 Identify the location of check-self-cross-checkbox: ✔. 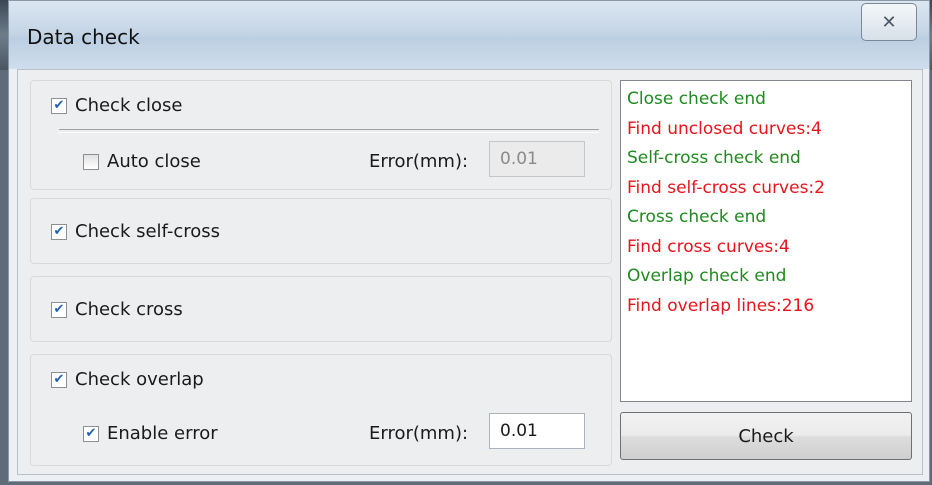
(59, 231).